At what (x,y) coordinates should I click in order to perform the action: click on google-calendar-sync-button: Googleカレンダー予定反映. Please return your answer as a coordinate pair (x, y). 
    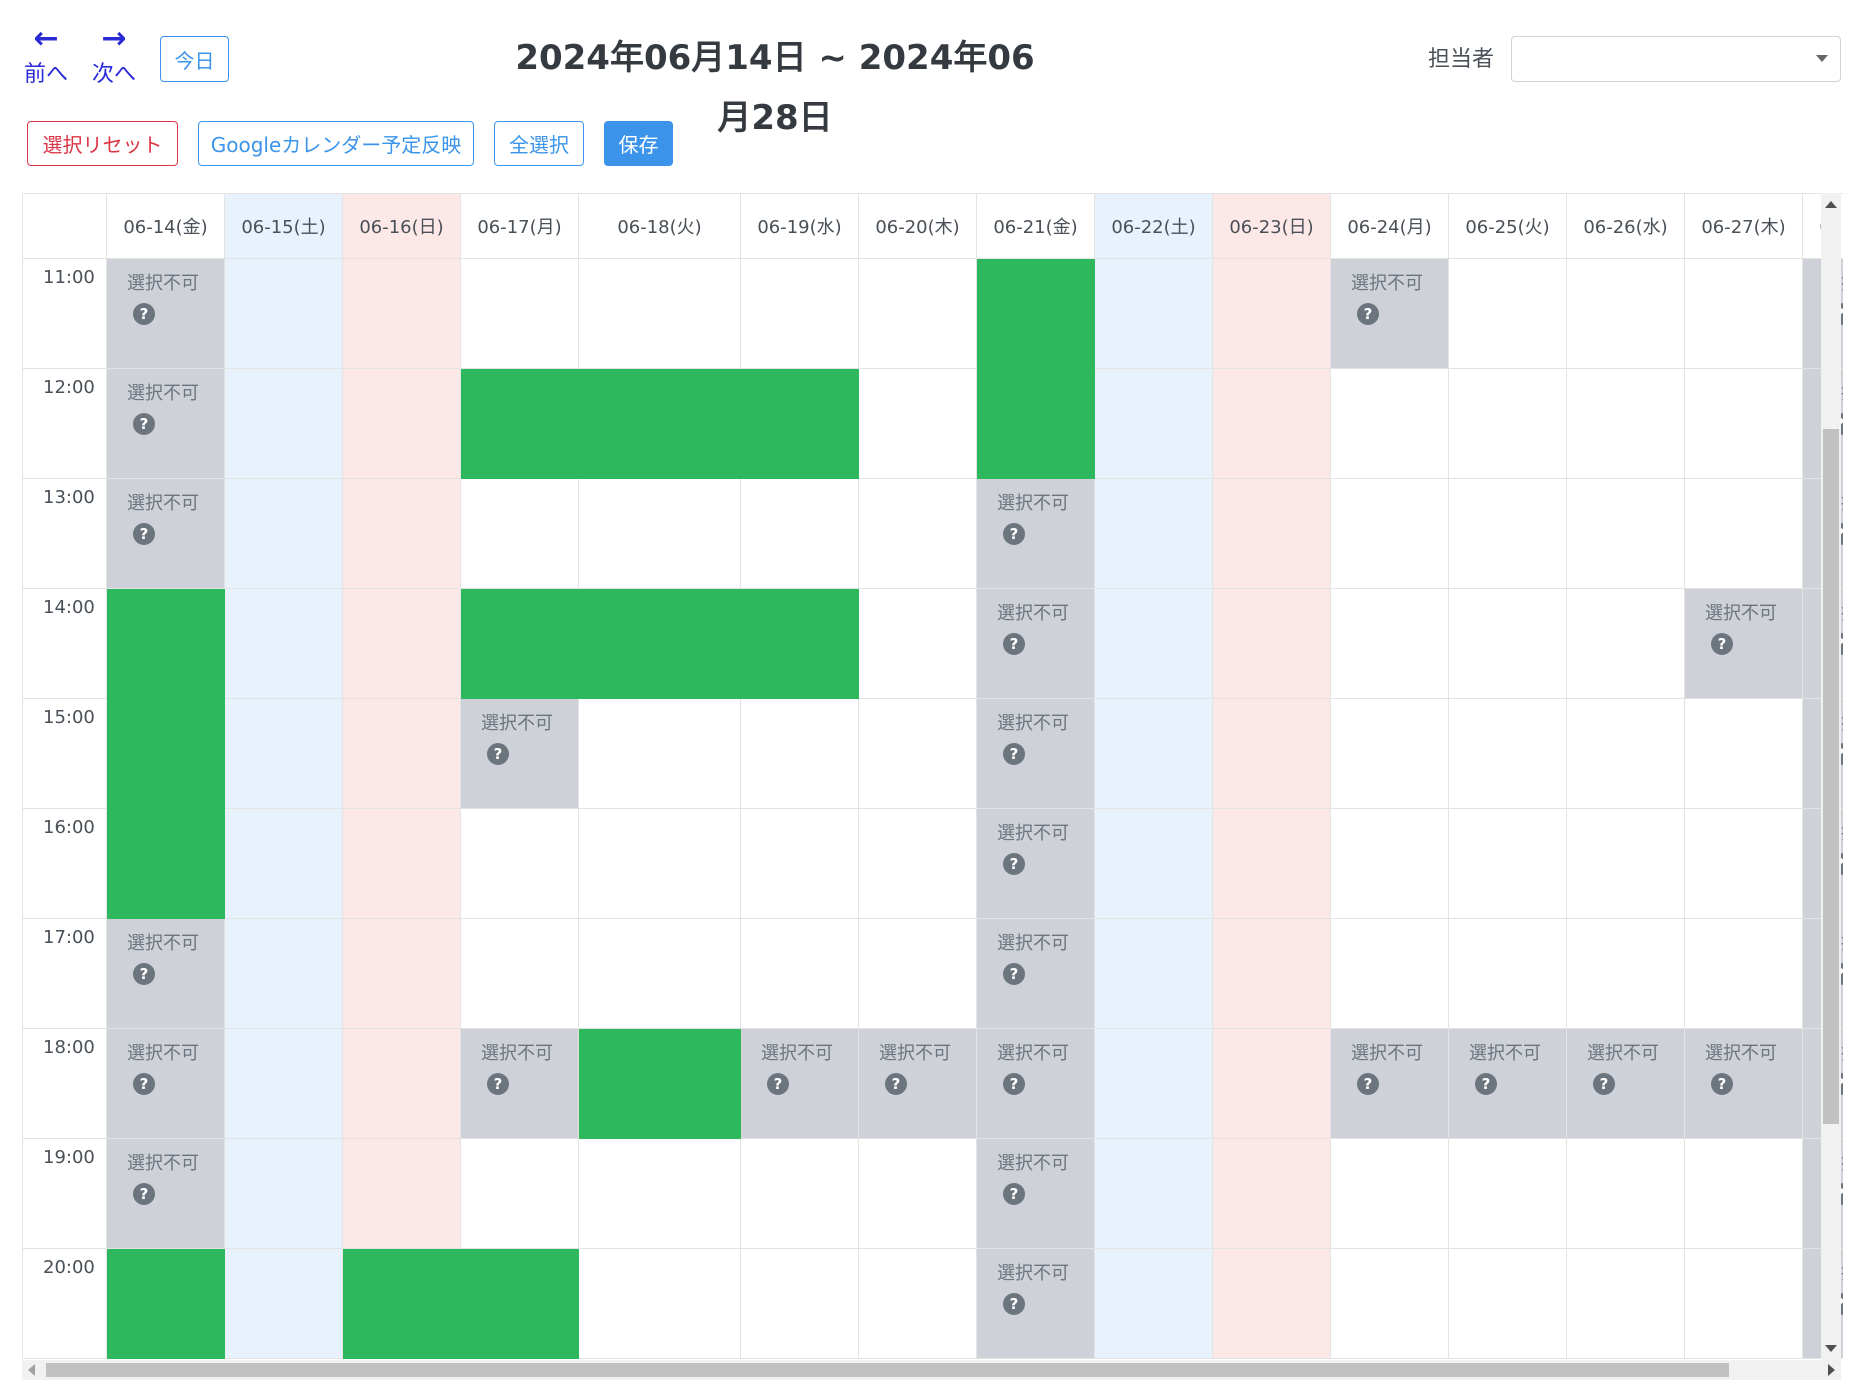
    Looking at the image, I should click on (336, 143).